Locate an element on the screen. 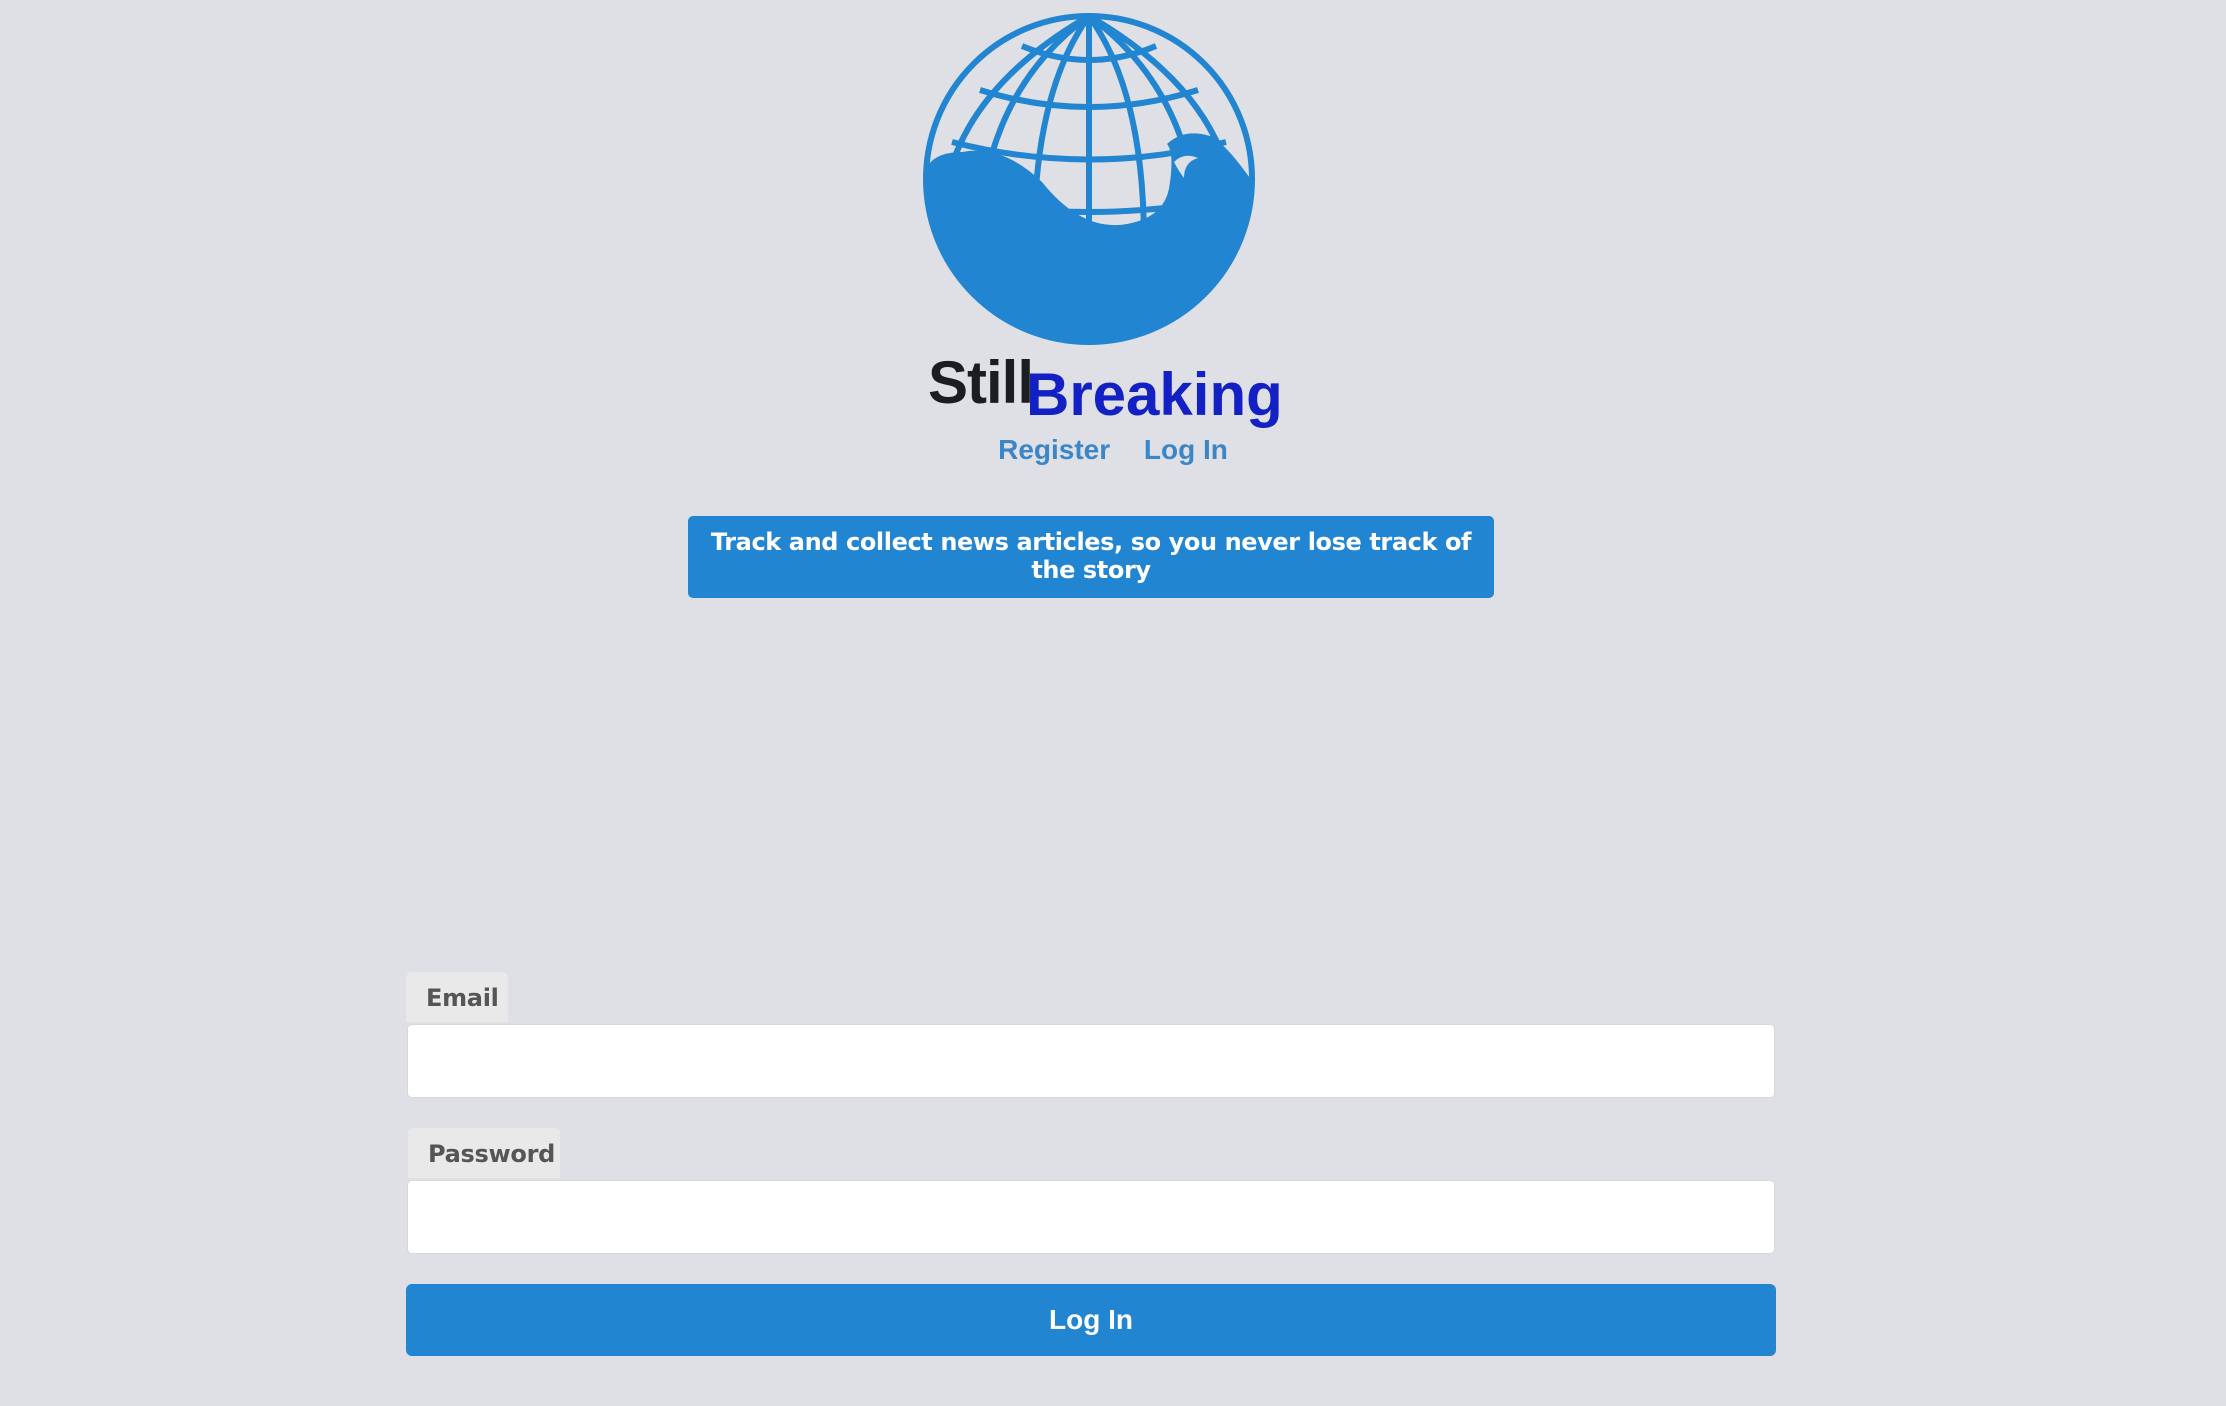 The height and width of the screenshot is (1406, 2226). nav-login-link: Log In is located at coordinates (1186, 449).